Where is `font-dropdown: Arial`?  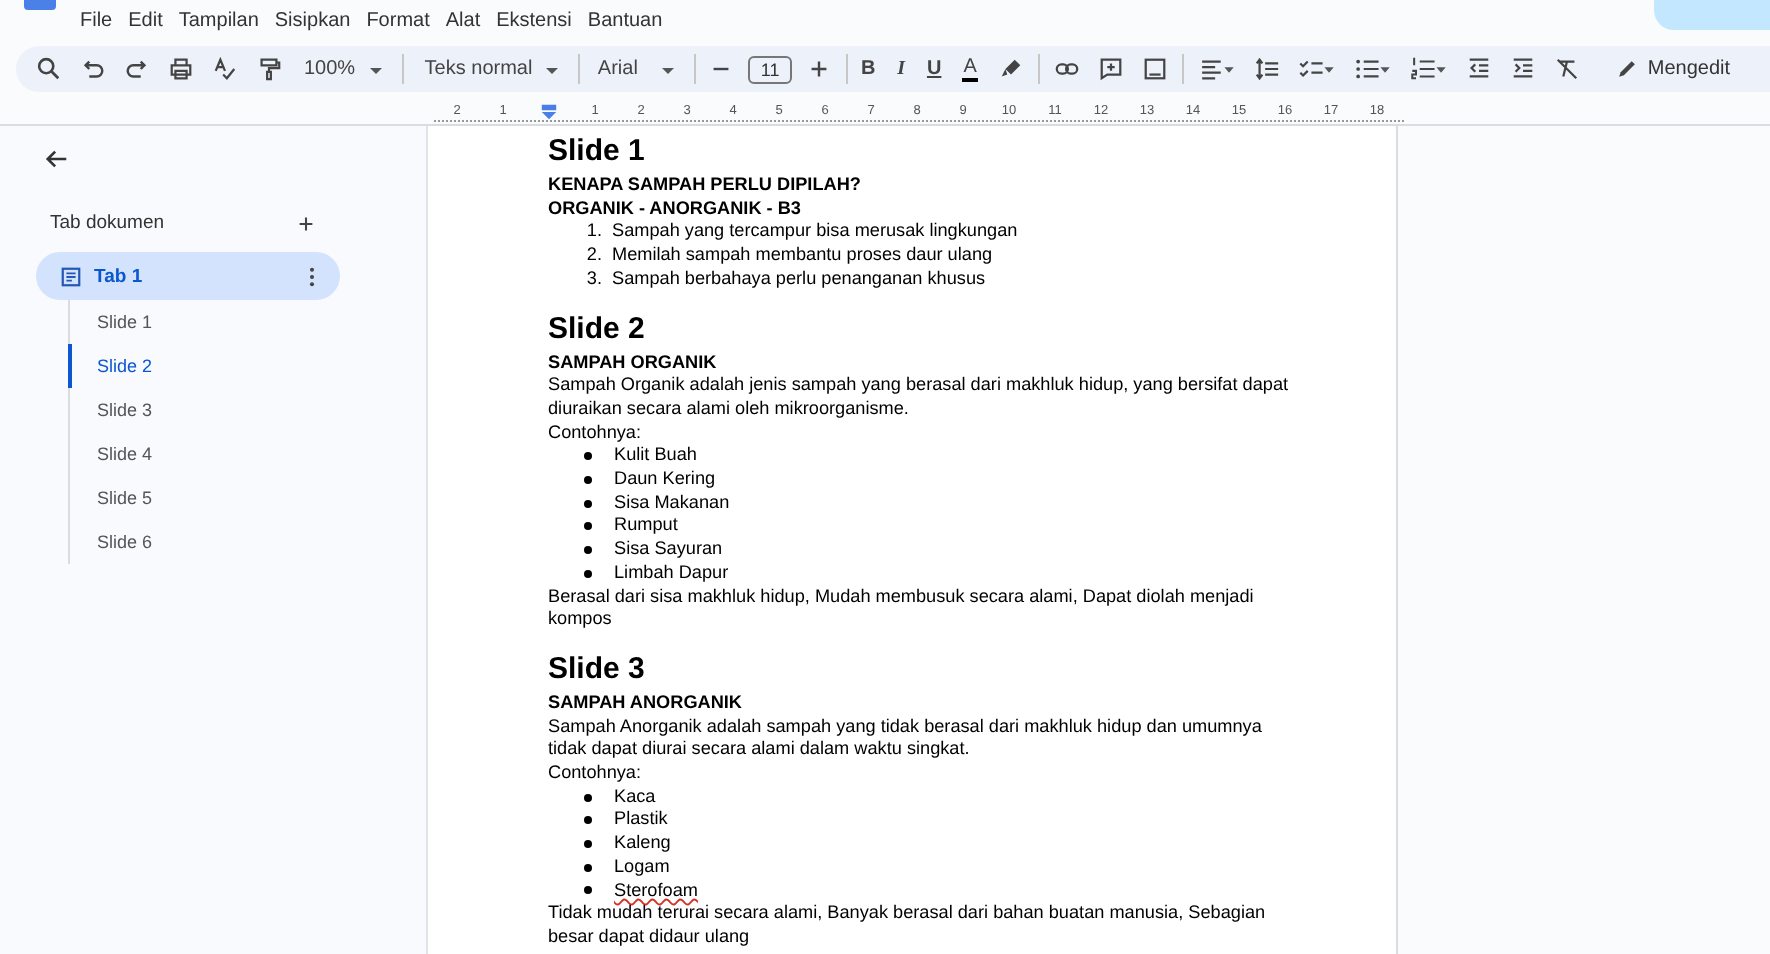 font-dropdown: Arial is located at coordinates (636, 69).